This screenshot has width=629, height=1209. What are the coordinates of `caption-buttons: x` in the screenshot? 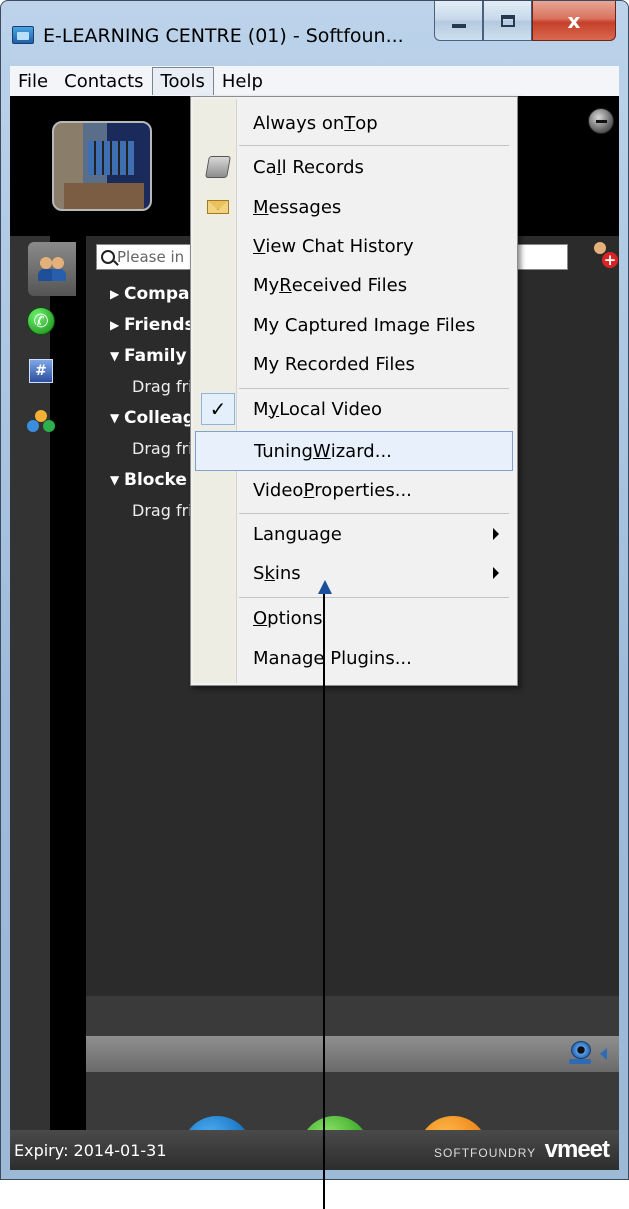 It's located at (525, 22).